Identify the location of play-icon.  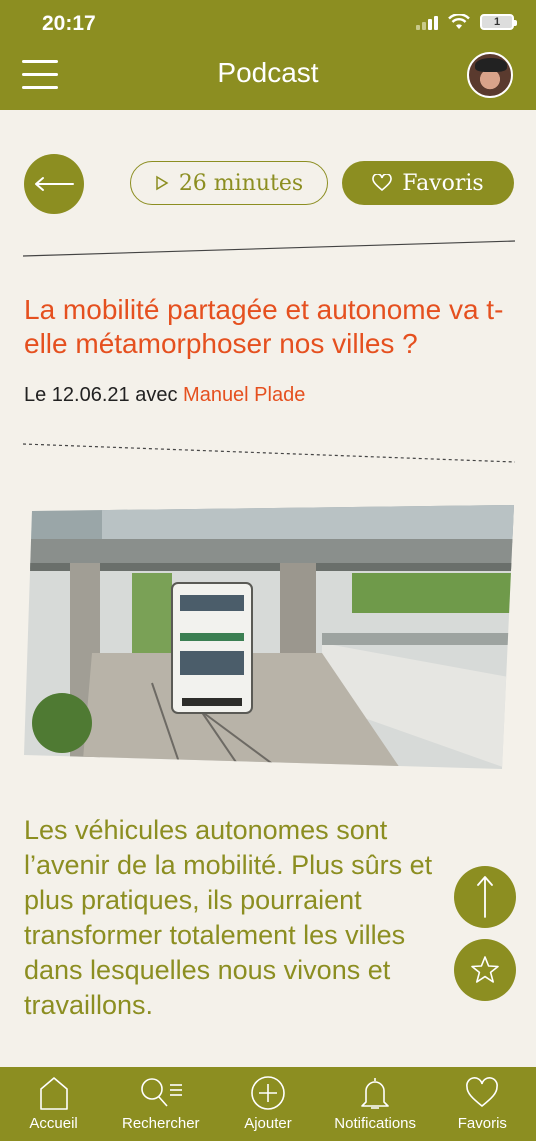
(162, 183).